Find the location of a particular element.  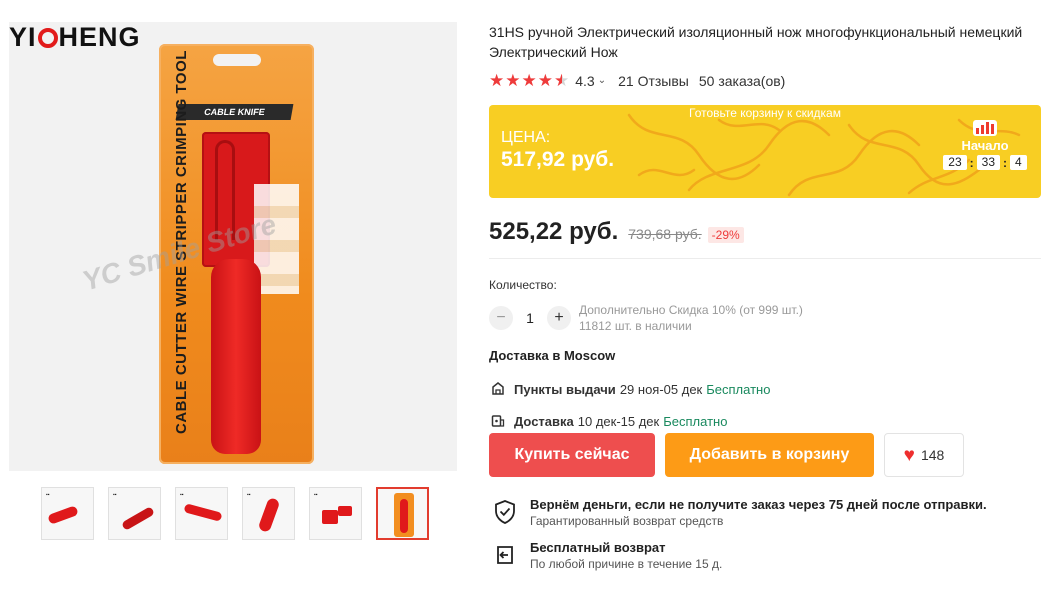

guarantee-subtitle: Гарантированный возврат средств is located at coordinates (627, 521).